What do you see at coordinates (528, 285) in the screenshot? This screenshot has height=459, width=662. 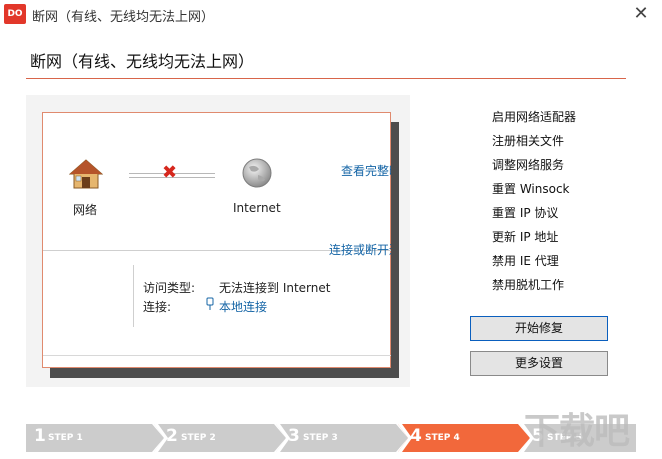 I see `action-item: 禁用脱机工作` at bounding box center [528, 285].